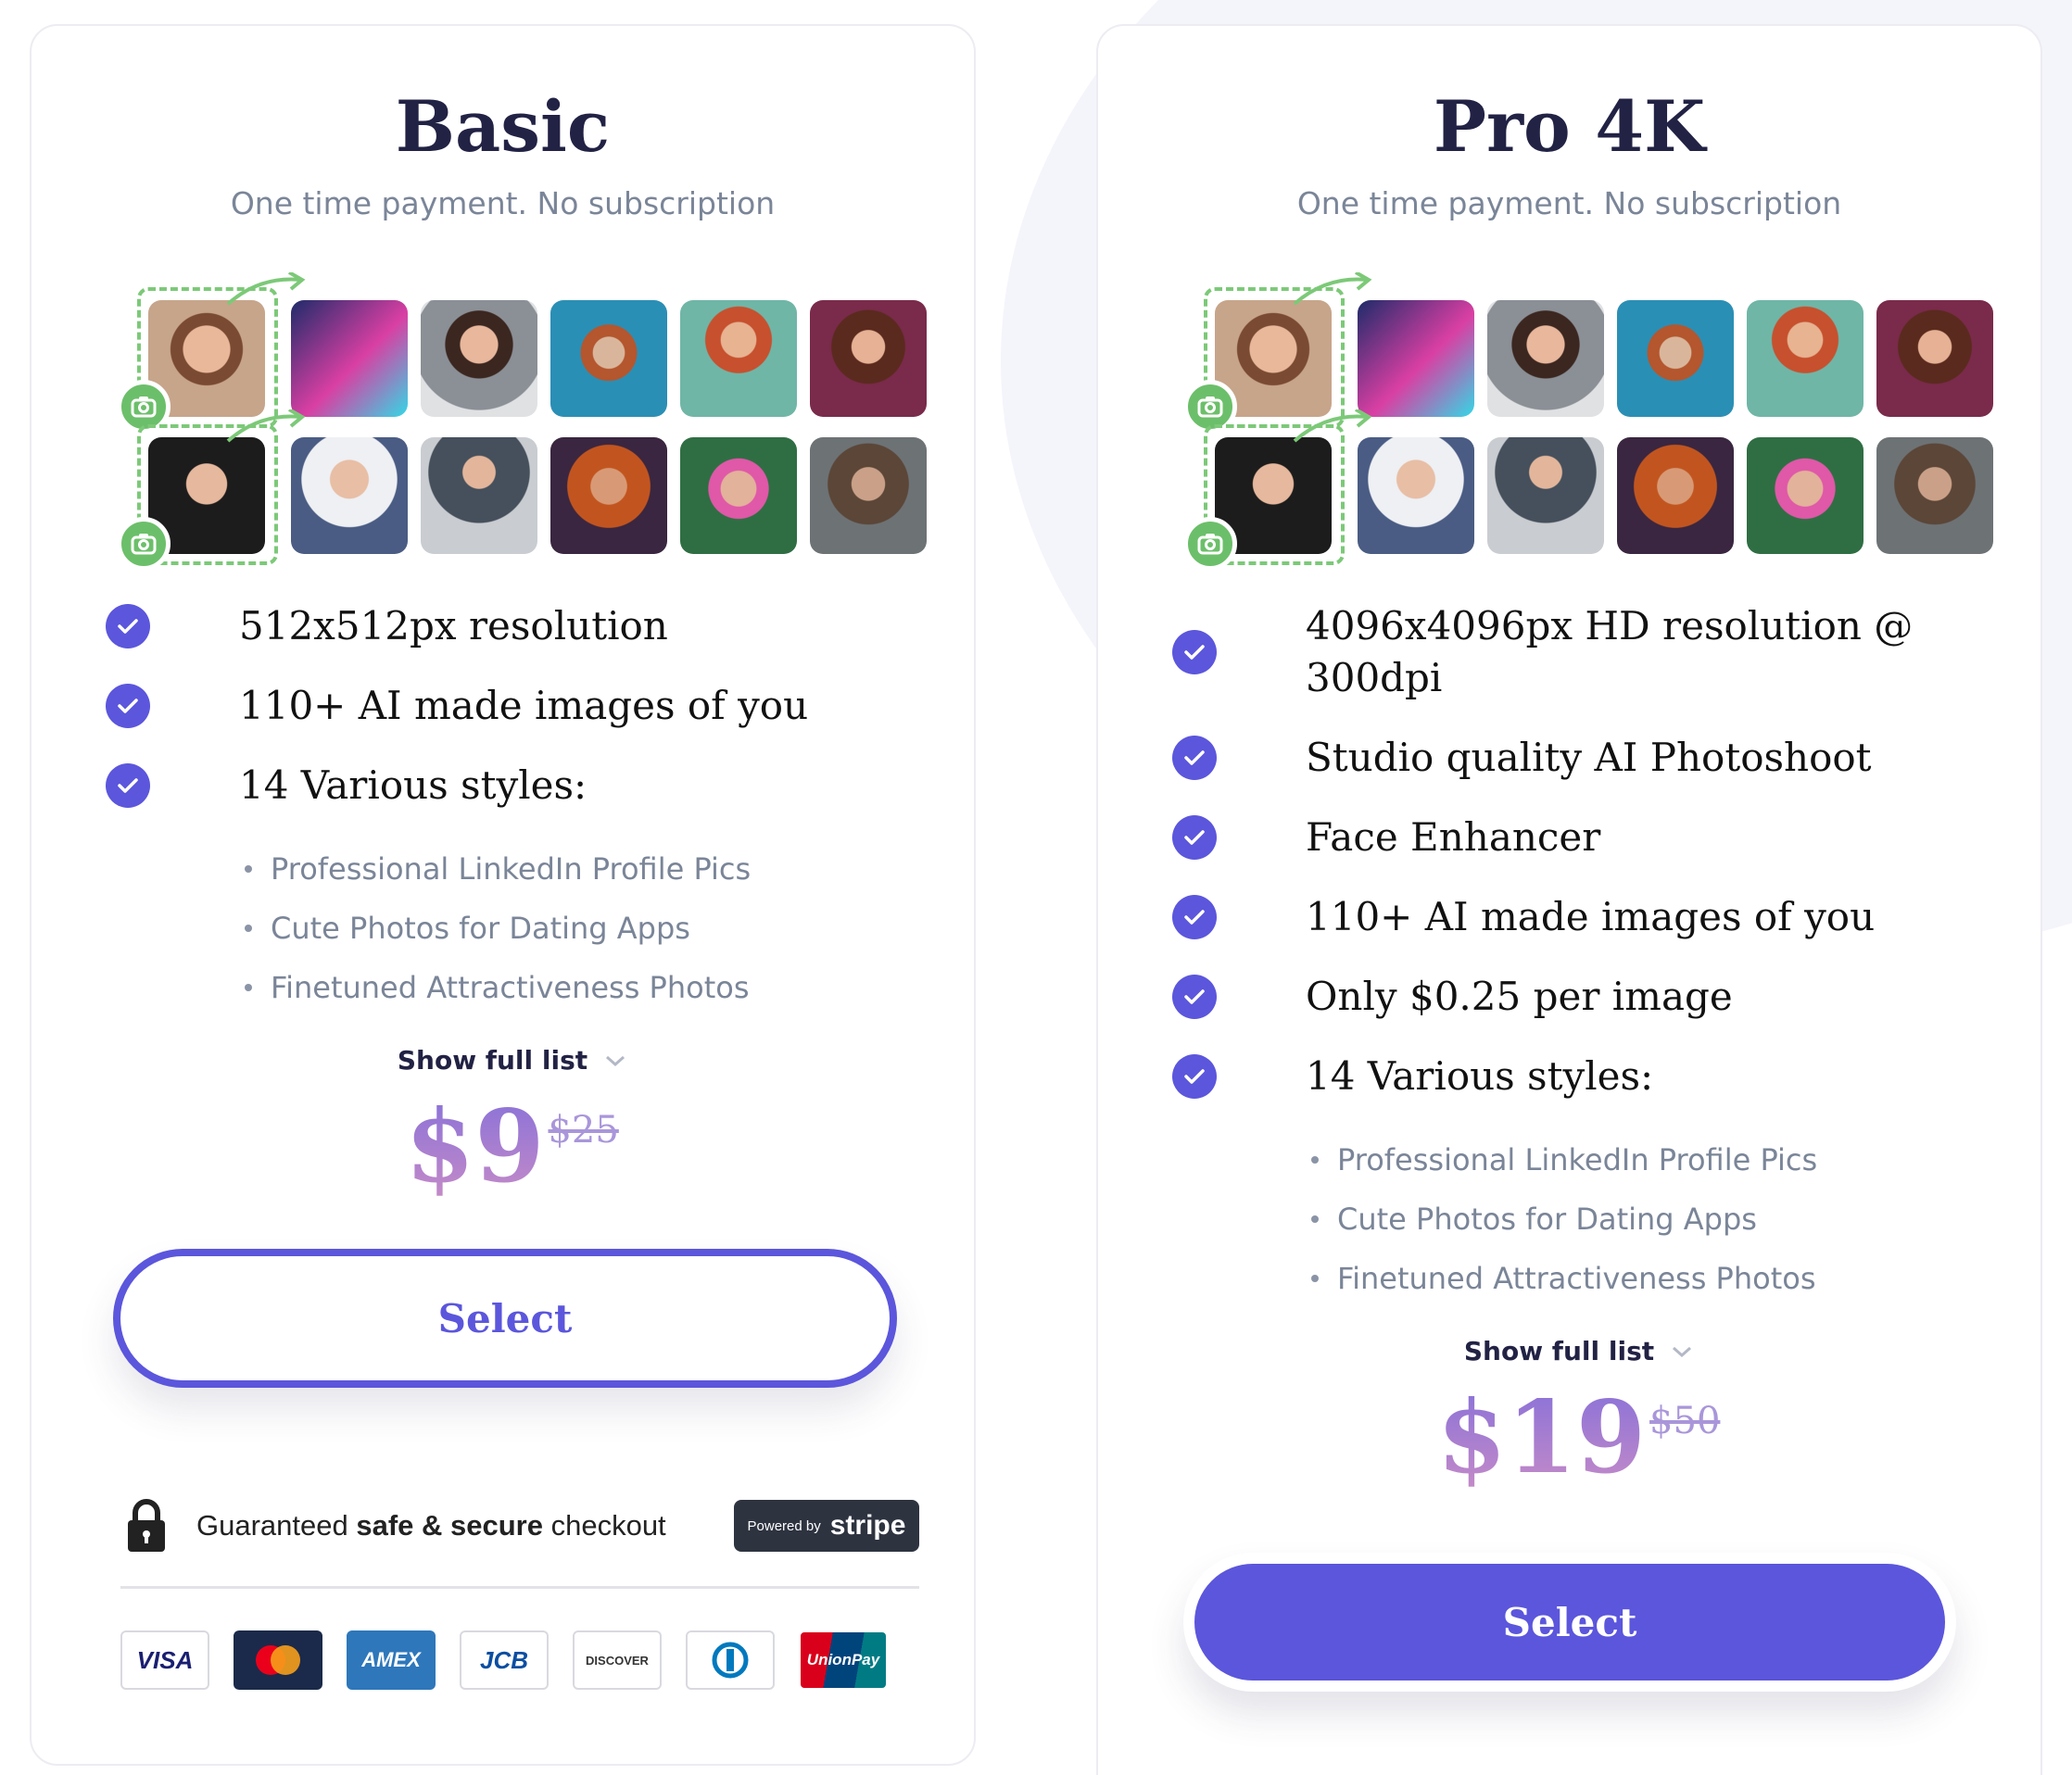 This screenshot has height=1775, width=2072. I want to click on old-price: $50, so click(1685, 1421).